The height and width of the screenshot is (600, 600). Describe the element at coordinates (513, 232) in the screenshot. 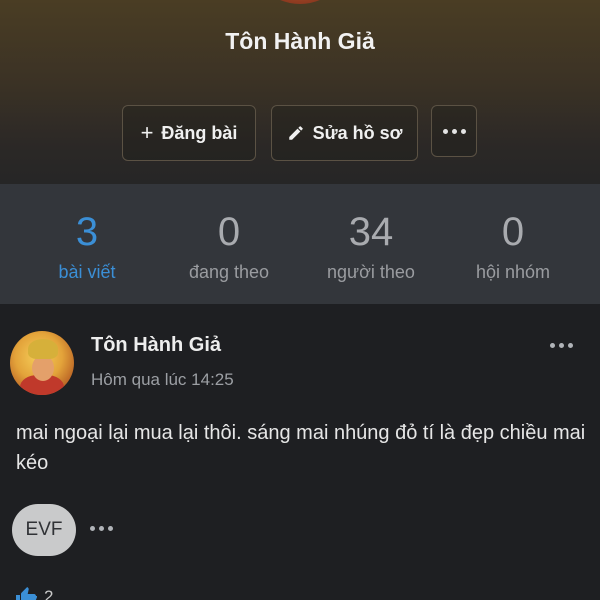

I see `stat-groups-value: 0` at that location.